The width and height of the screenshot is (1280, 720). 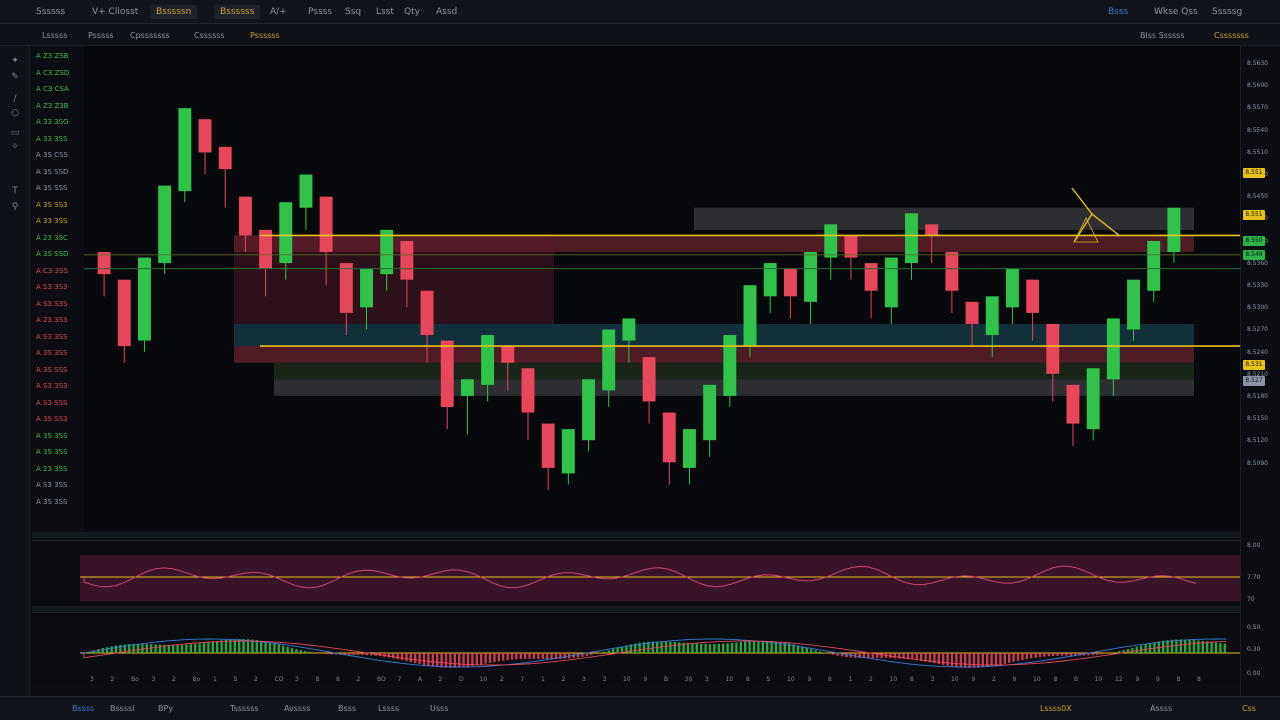 What do you see at coordinates (15, 62) in the screenshot?
I see `cursor-icon: ✦` at bounding box center [15, 62].